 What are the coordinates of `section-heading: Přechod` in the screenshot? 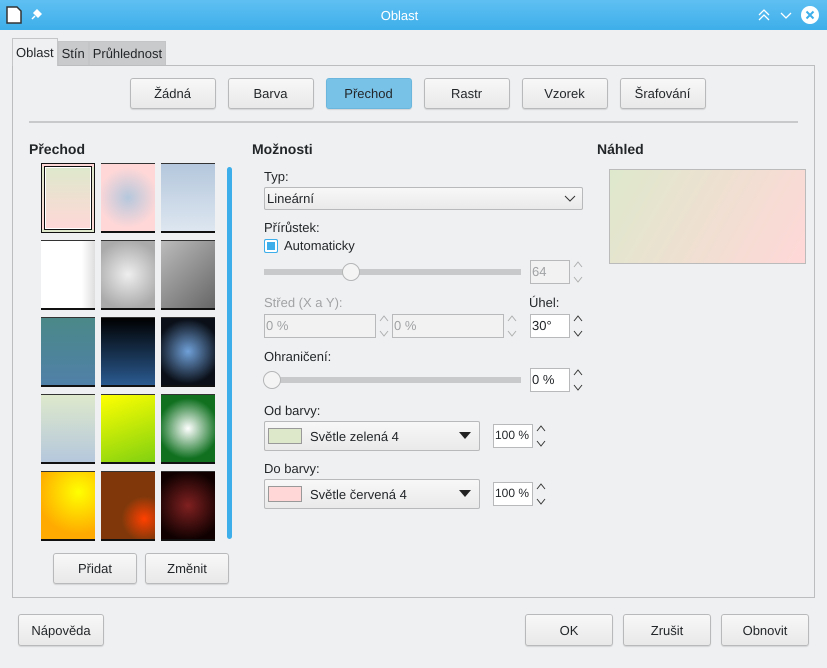 It's located at (57, 149).